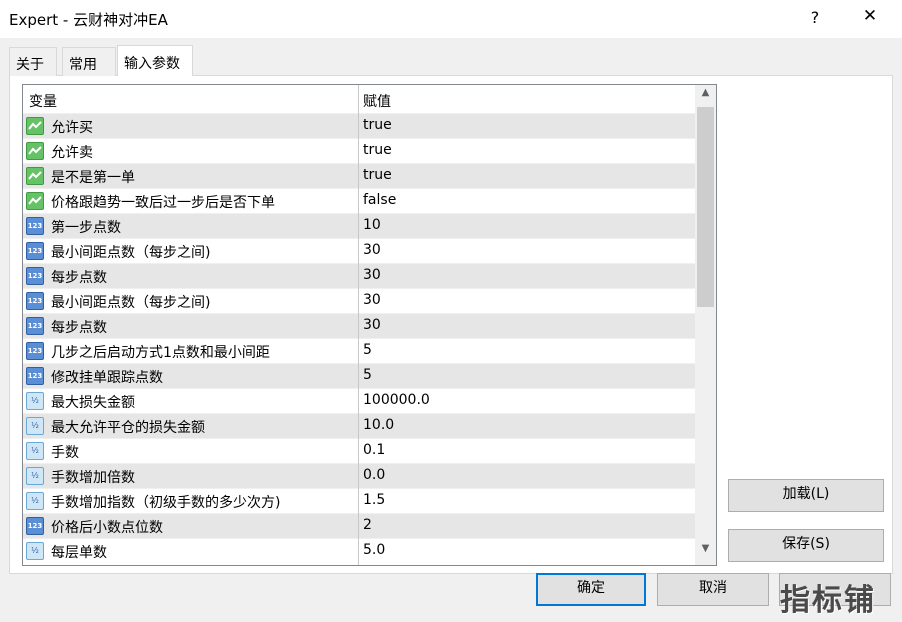 The height and width of the screenshot is (622, 902). What do you see at coordinates (93, 178) in the screenshot?
I see `row-variable-name: 是不是第一单` at bounding box center [93, 178].